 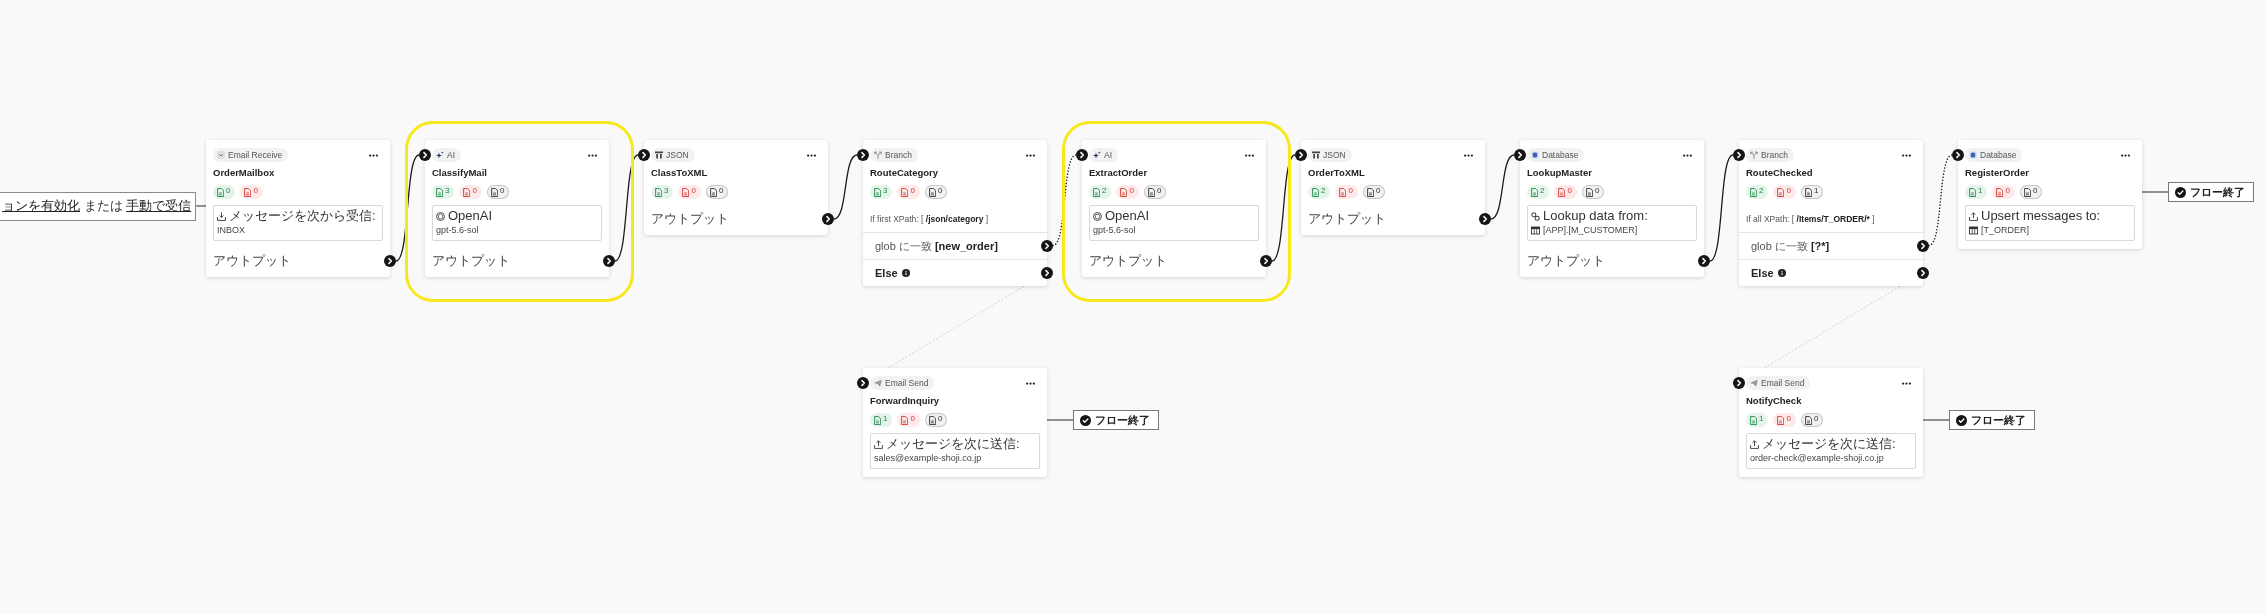 I want to click on detail-text: メッセージを次に送信:, so click(x=1829, y=444).